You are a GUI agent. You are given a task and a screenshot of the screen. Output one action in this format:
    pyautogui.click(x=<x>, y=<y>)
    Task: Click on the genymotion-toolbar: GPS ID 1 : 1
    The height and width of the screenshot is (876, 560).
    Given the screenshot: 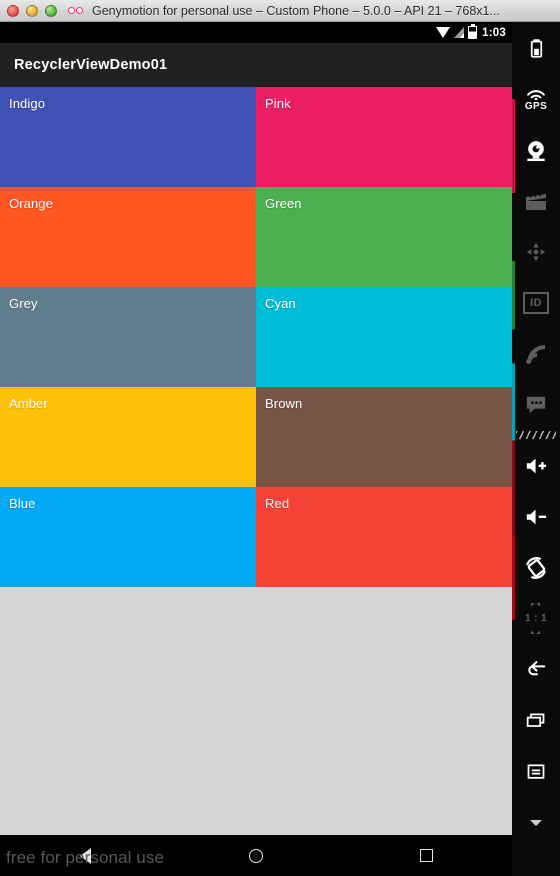 What is the action you would take?
    pyautogui.click(x=536, y=449)
    